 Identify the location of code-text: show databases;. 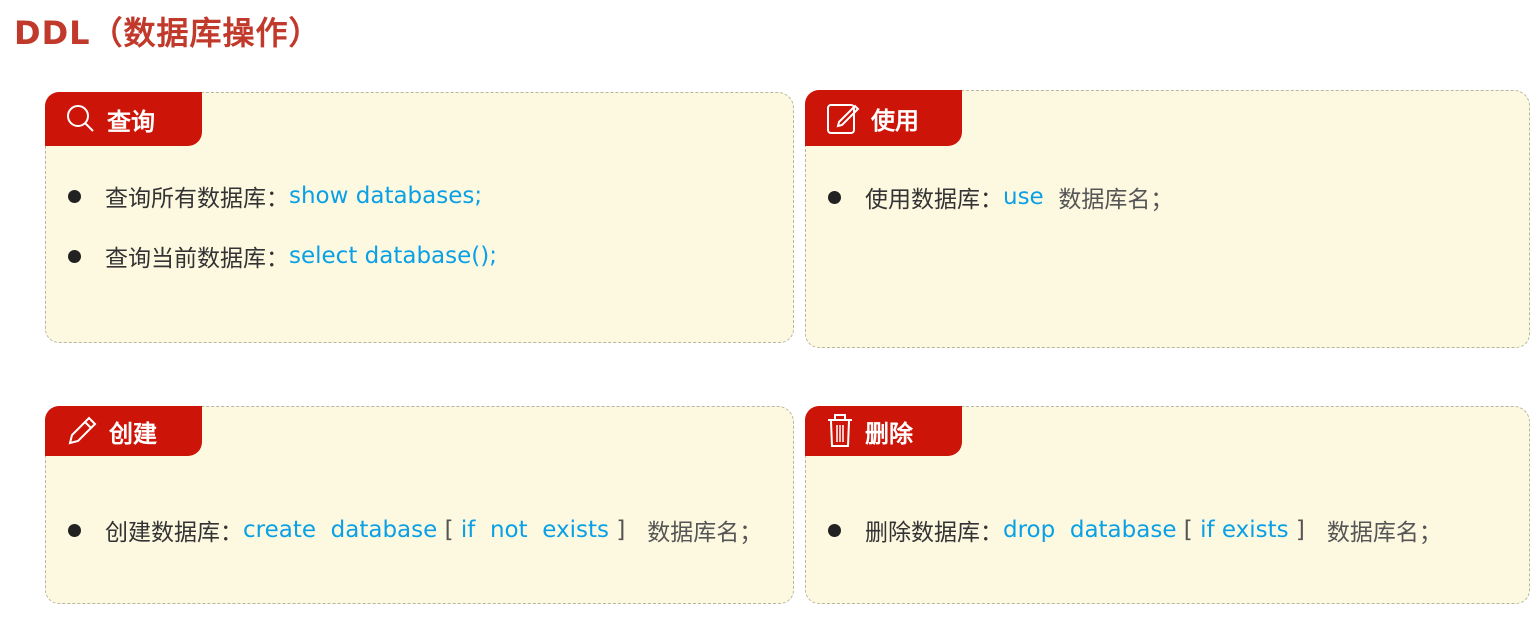
(386, 196).